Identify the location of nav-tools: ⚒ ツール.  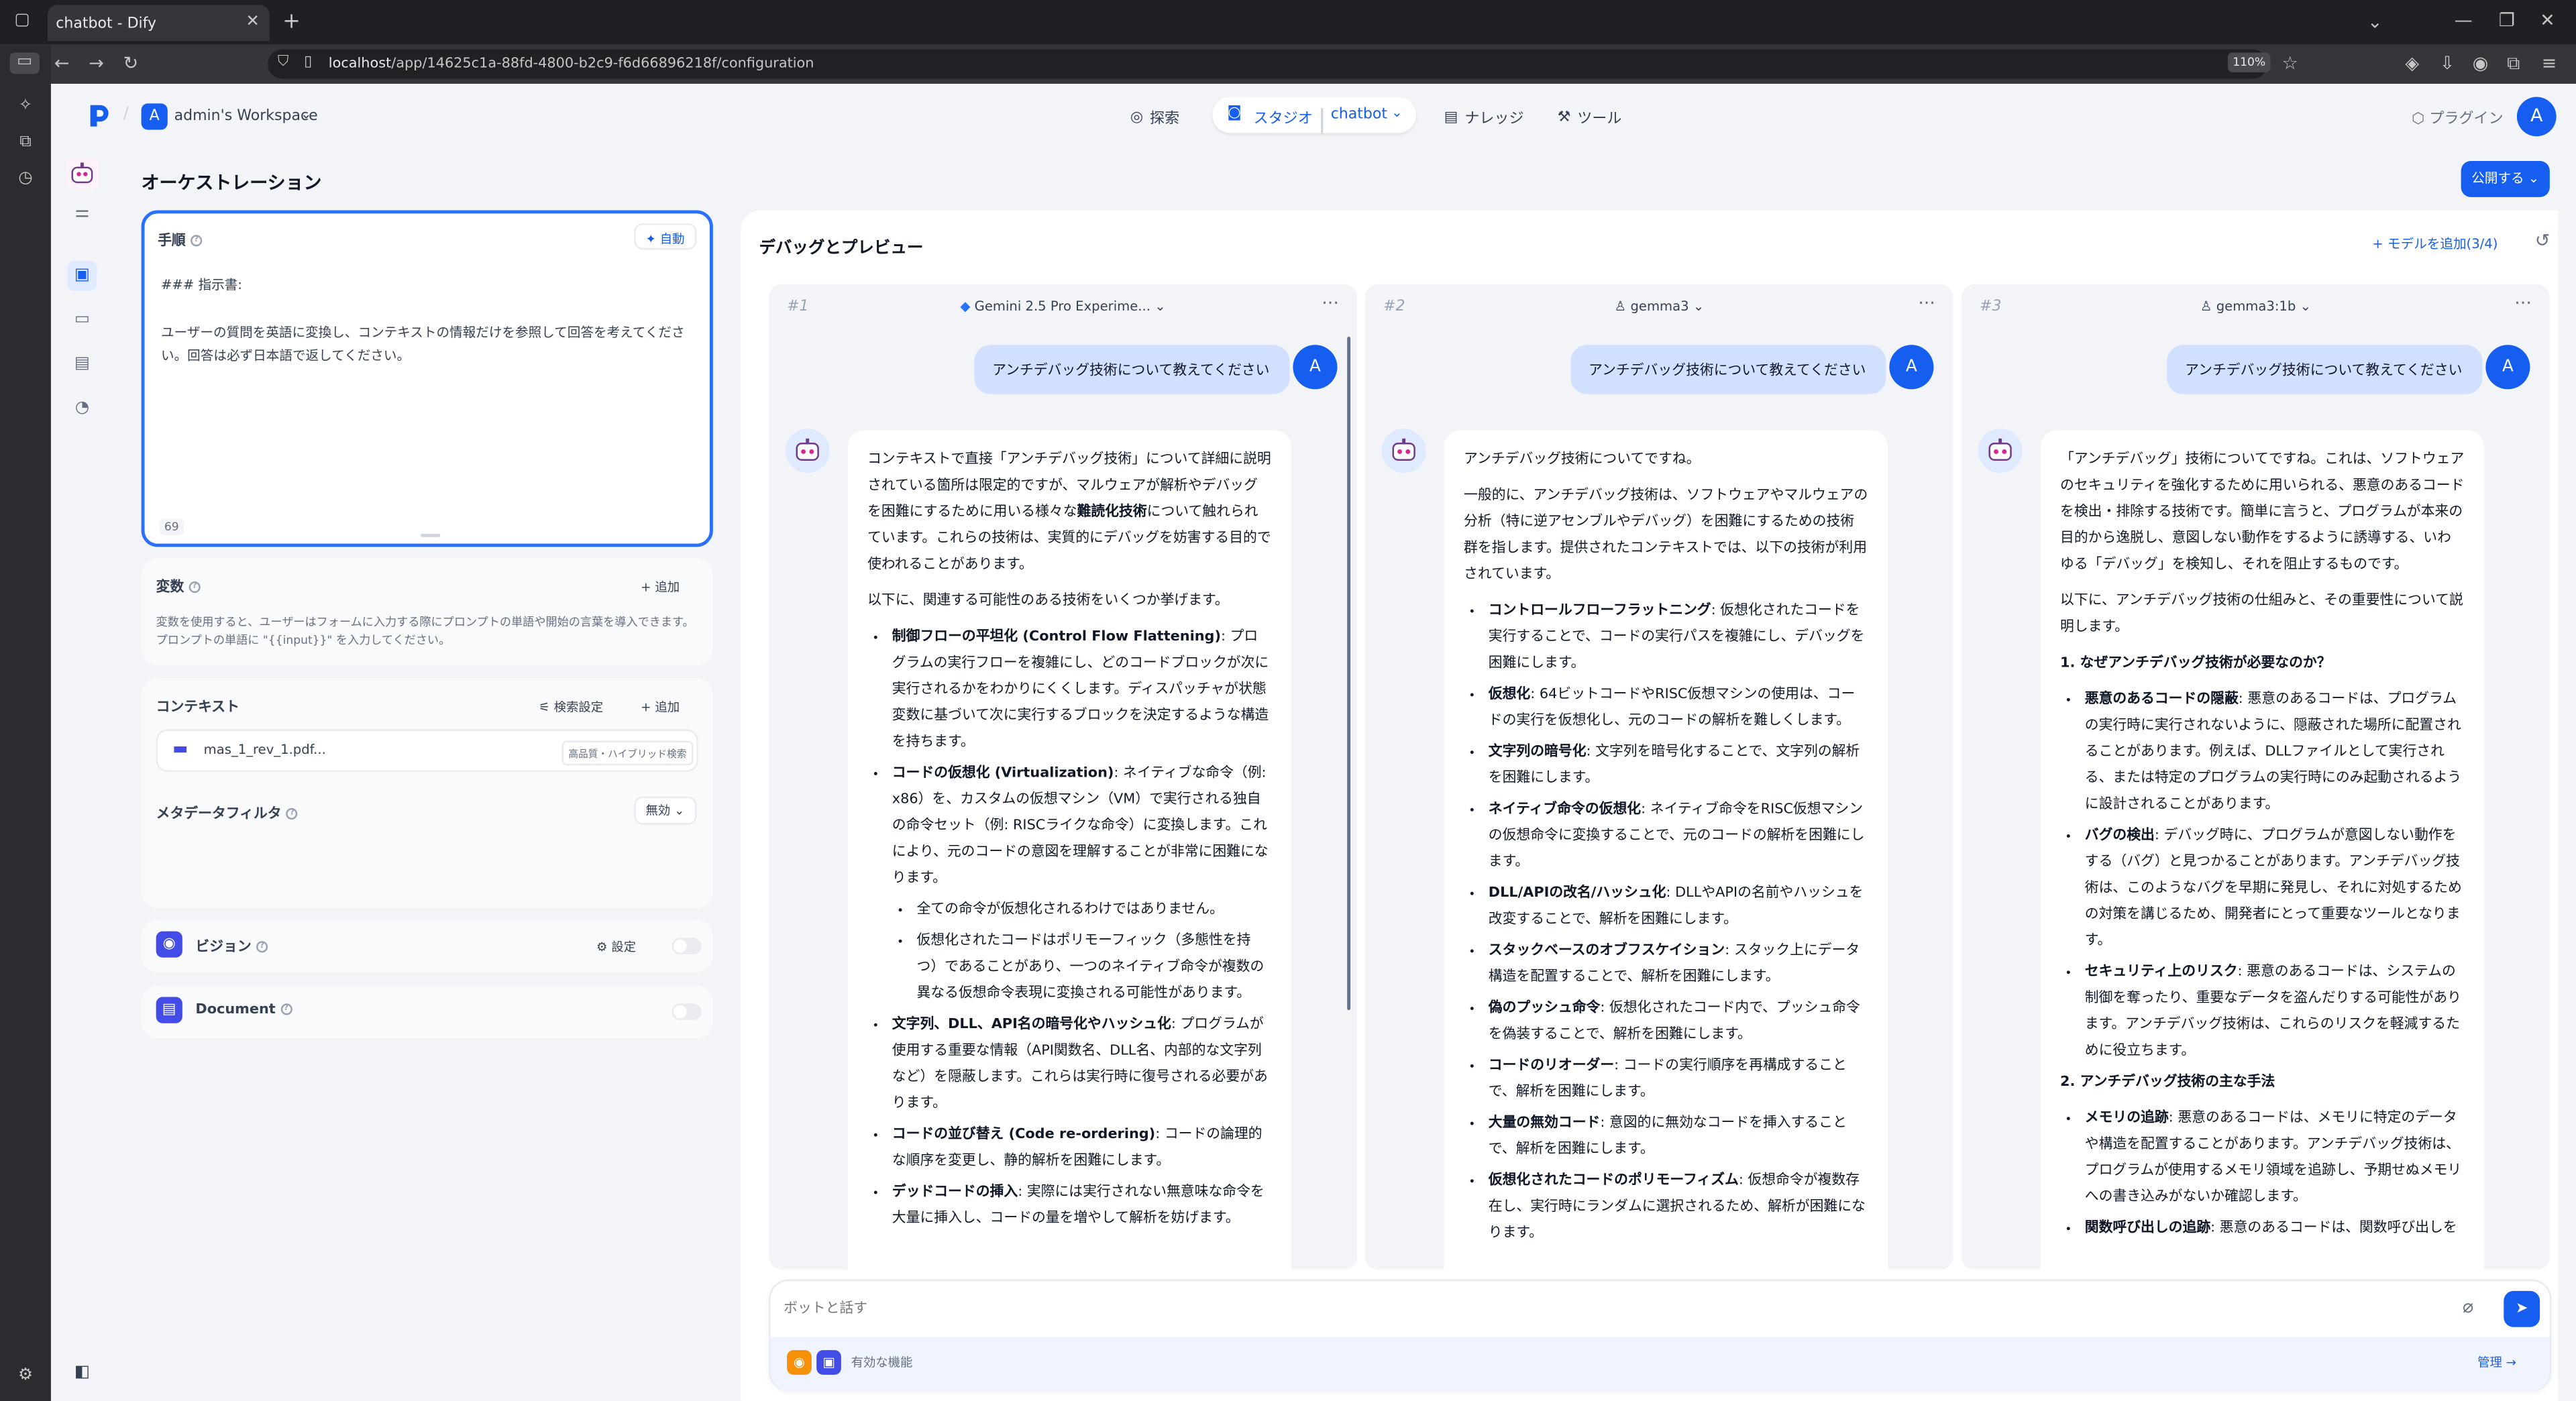
(1590, 117).